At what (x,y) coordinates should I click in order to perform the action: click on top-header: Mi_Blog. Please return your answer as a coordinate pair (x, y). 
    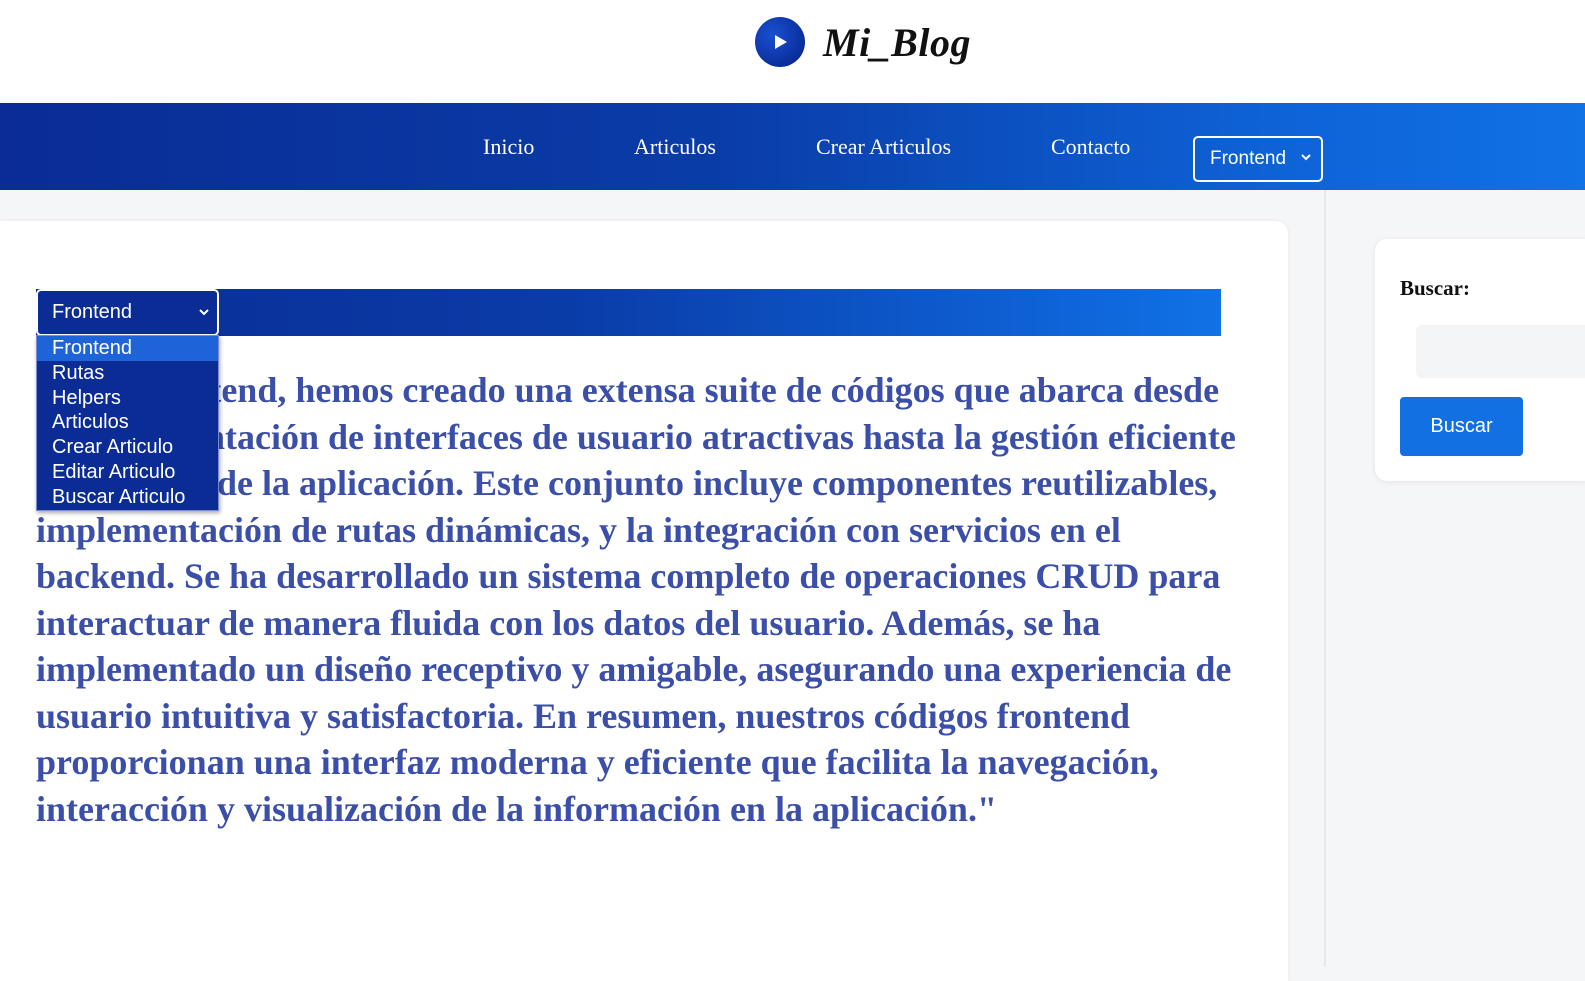
    Looking at the image, I should click on (792, 51).